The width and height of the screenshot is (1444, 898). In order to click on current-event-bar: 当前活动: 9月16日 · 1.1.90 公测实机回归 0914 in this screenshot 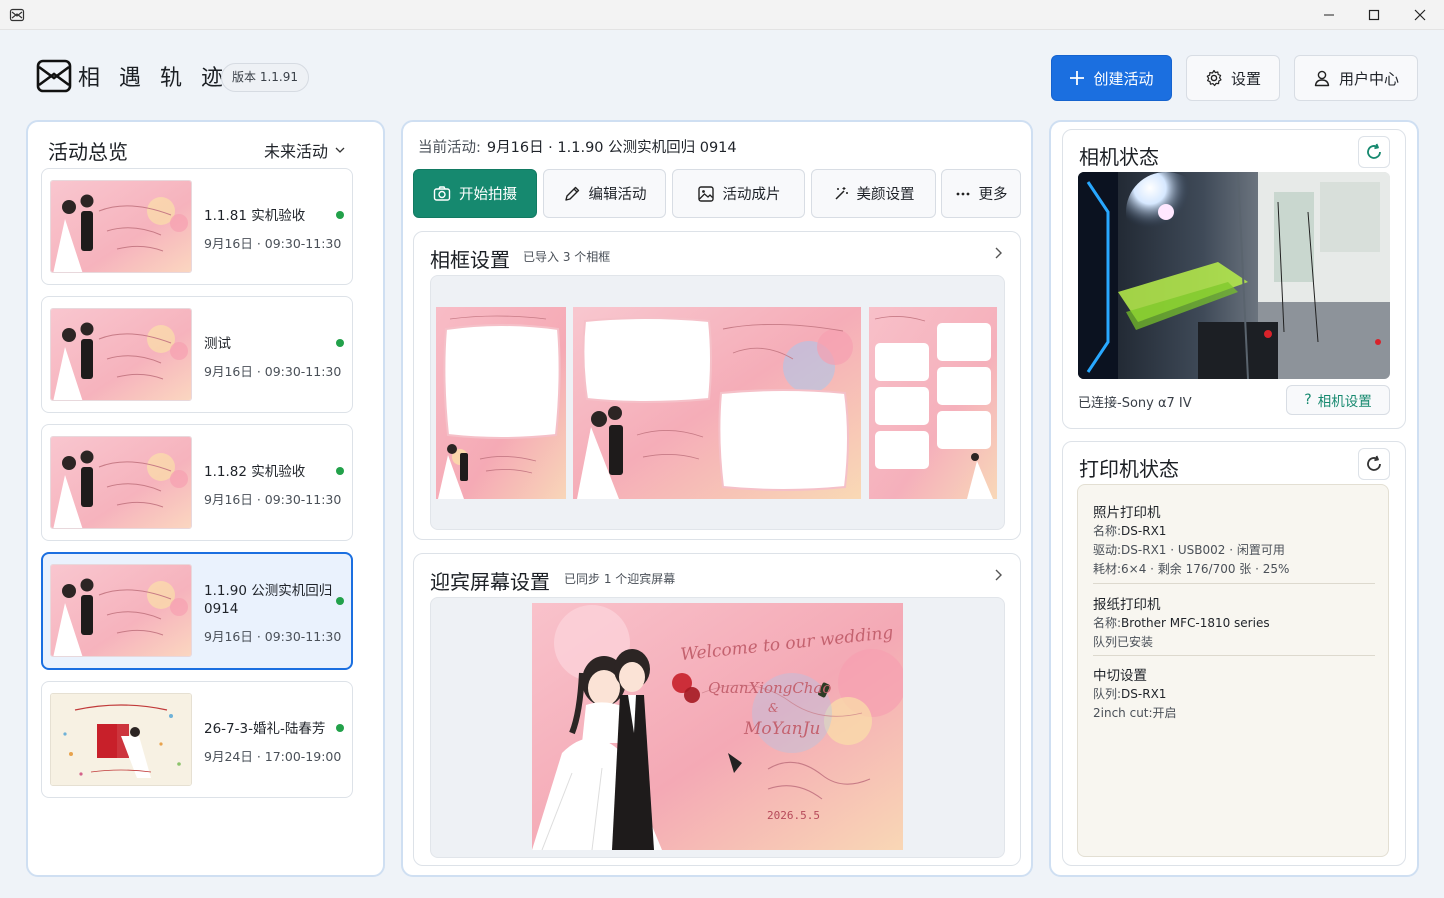, I will do `click(577, 148)`.